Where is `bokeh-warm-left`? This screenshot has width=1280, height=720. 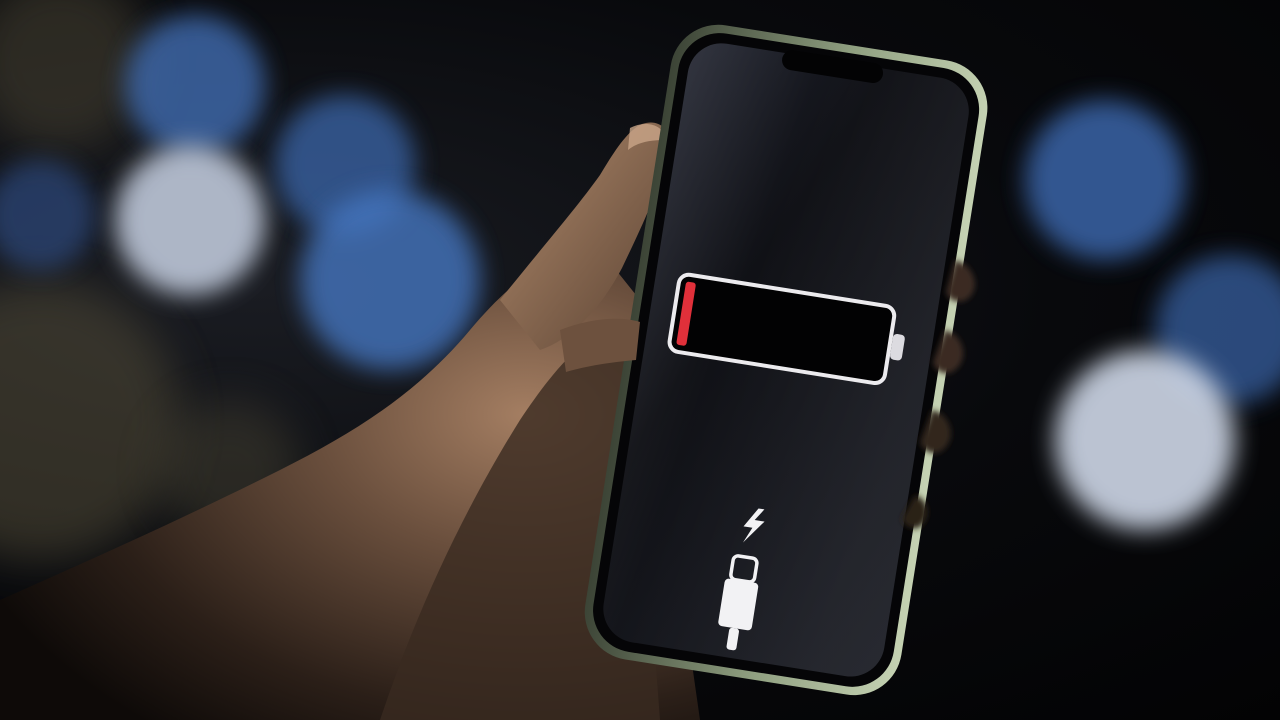 bokeh-warm-left is located at coordinates (90, 420).